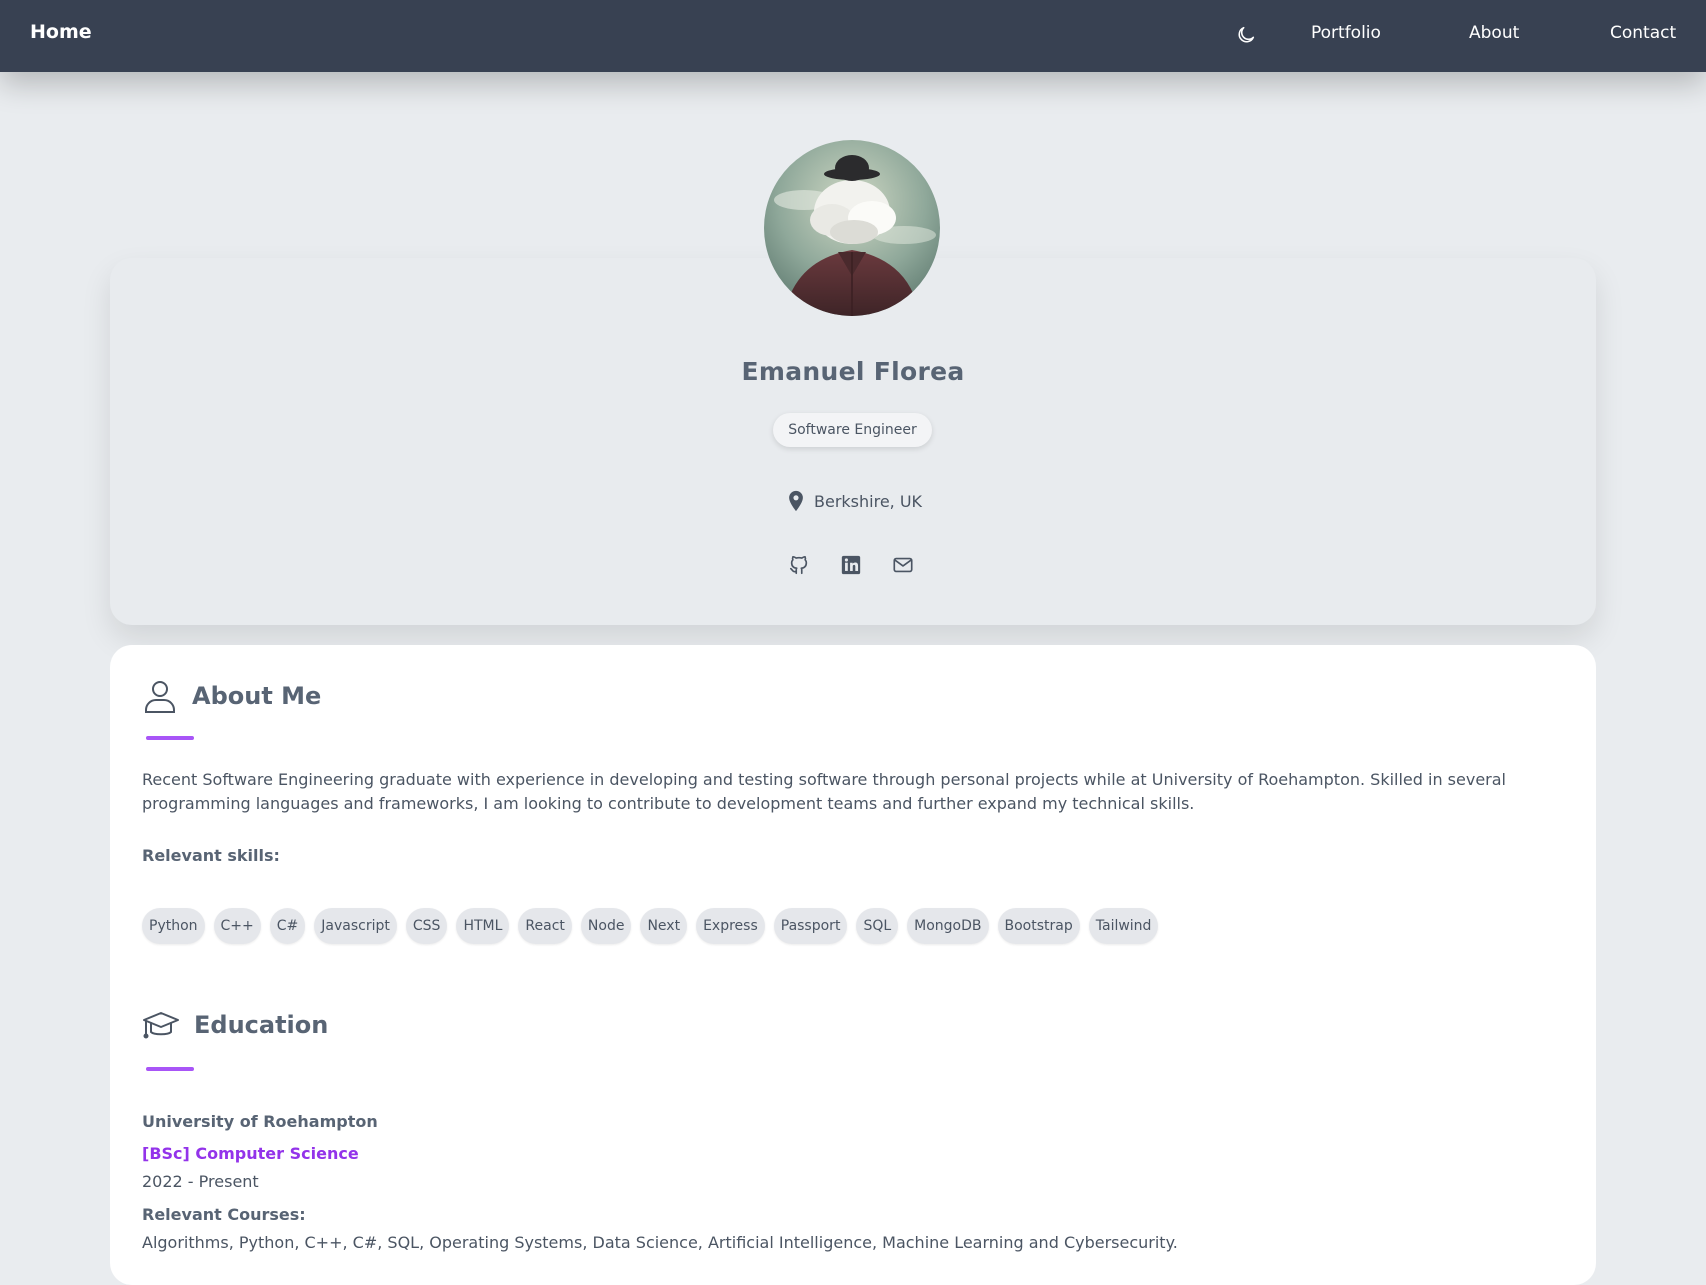 This screenshot has width=1706, height=1285. I want to click on skill-tag: SQL, so click(877, 926).